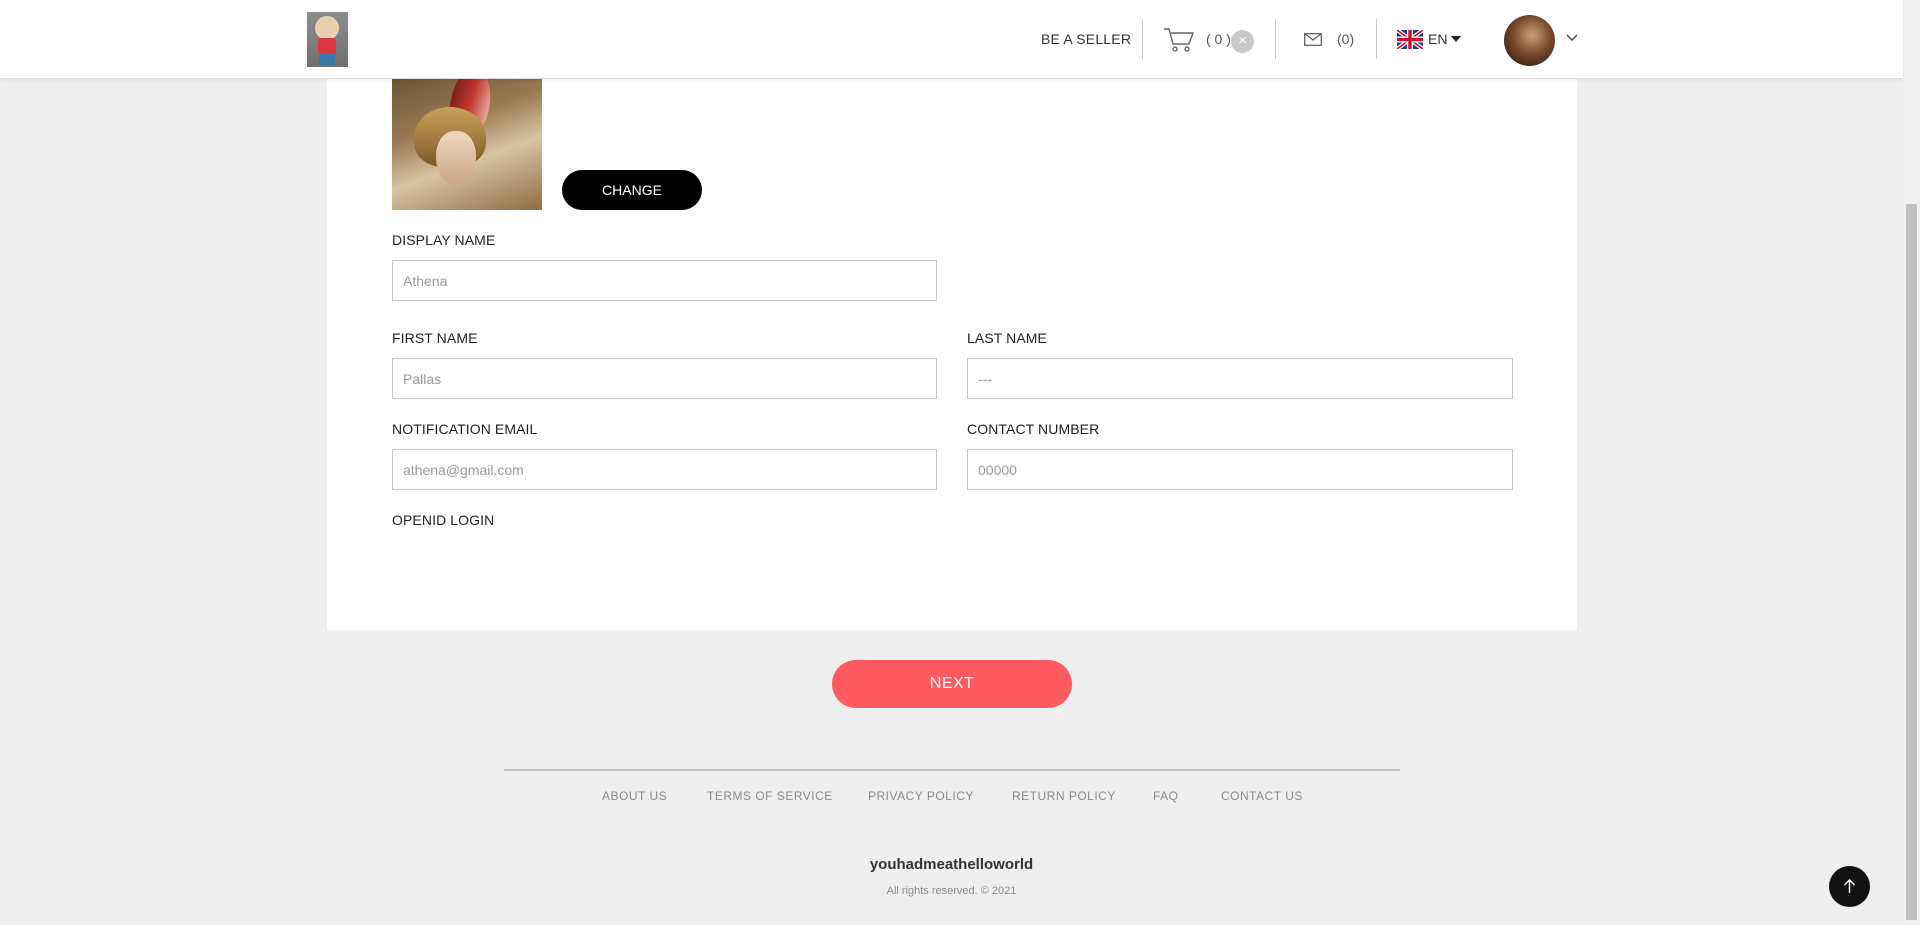 The width and height of the screenshot is (1920, 925). Describe the element at coordinates (1240, 378) in the screenshot. I see `last-name-input` at that location.